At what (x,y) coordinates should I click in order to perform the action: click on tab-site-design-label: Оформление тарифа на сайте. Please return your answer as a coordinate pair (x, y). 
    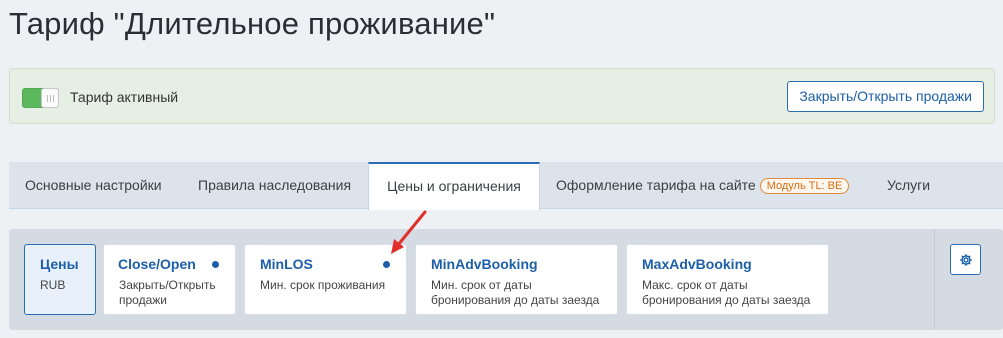
    Looking at the image, I should click on (656, 185).